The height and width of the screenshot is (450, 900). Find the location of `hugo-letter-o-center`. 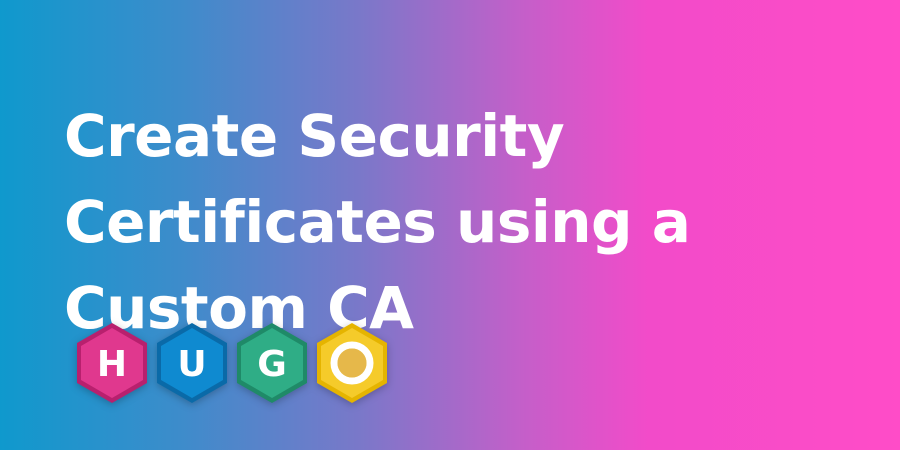

hugo-letter-o-center is located at coordinates (352, 363).